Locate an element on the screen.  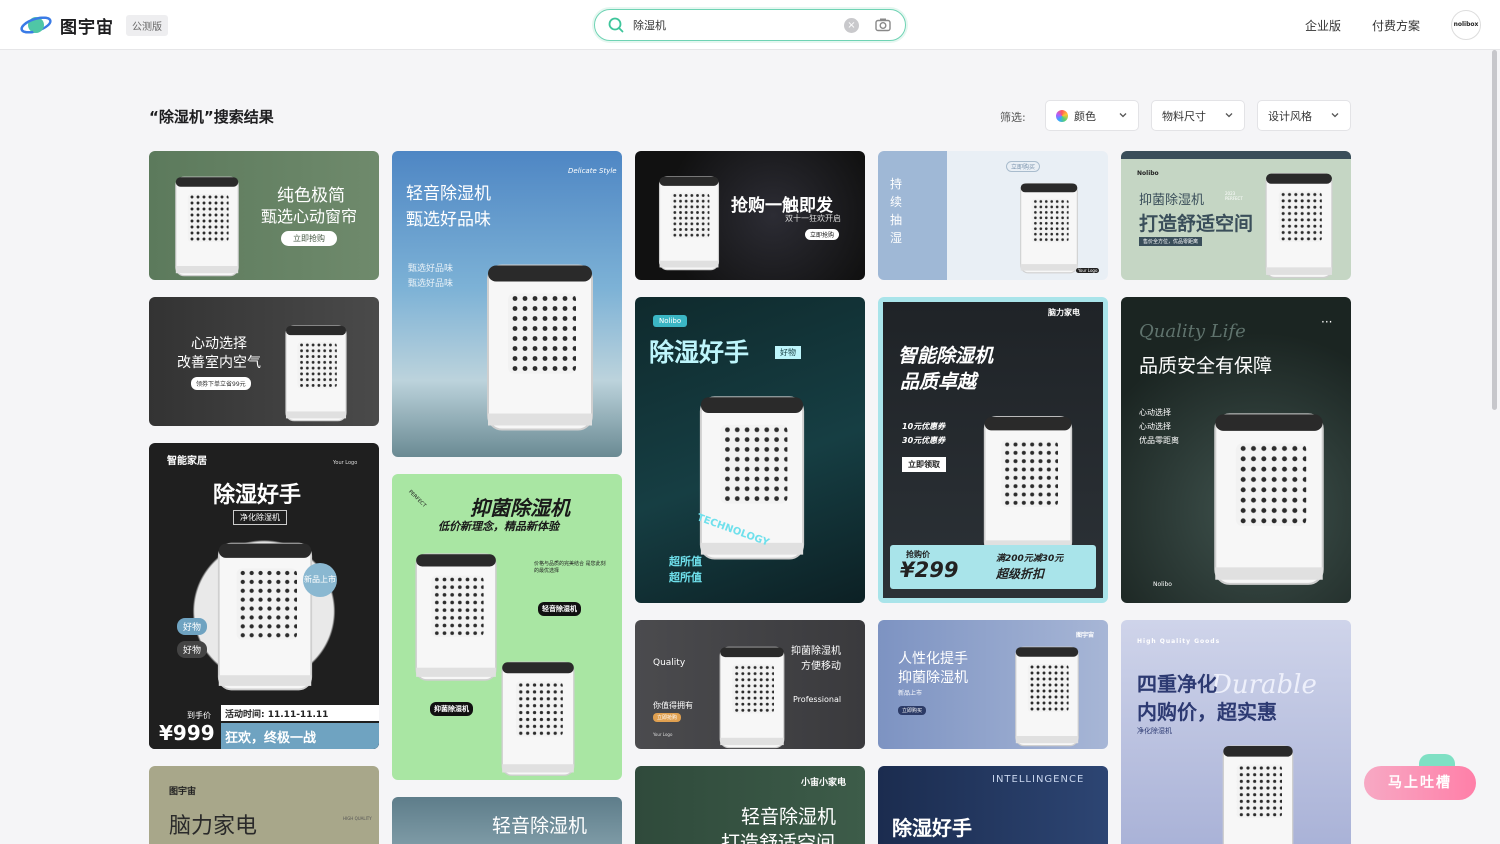
filter-label: 筛选: is located at coordinates (1013, 117).